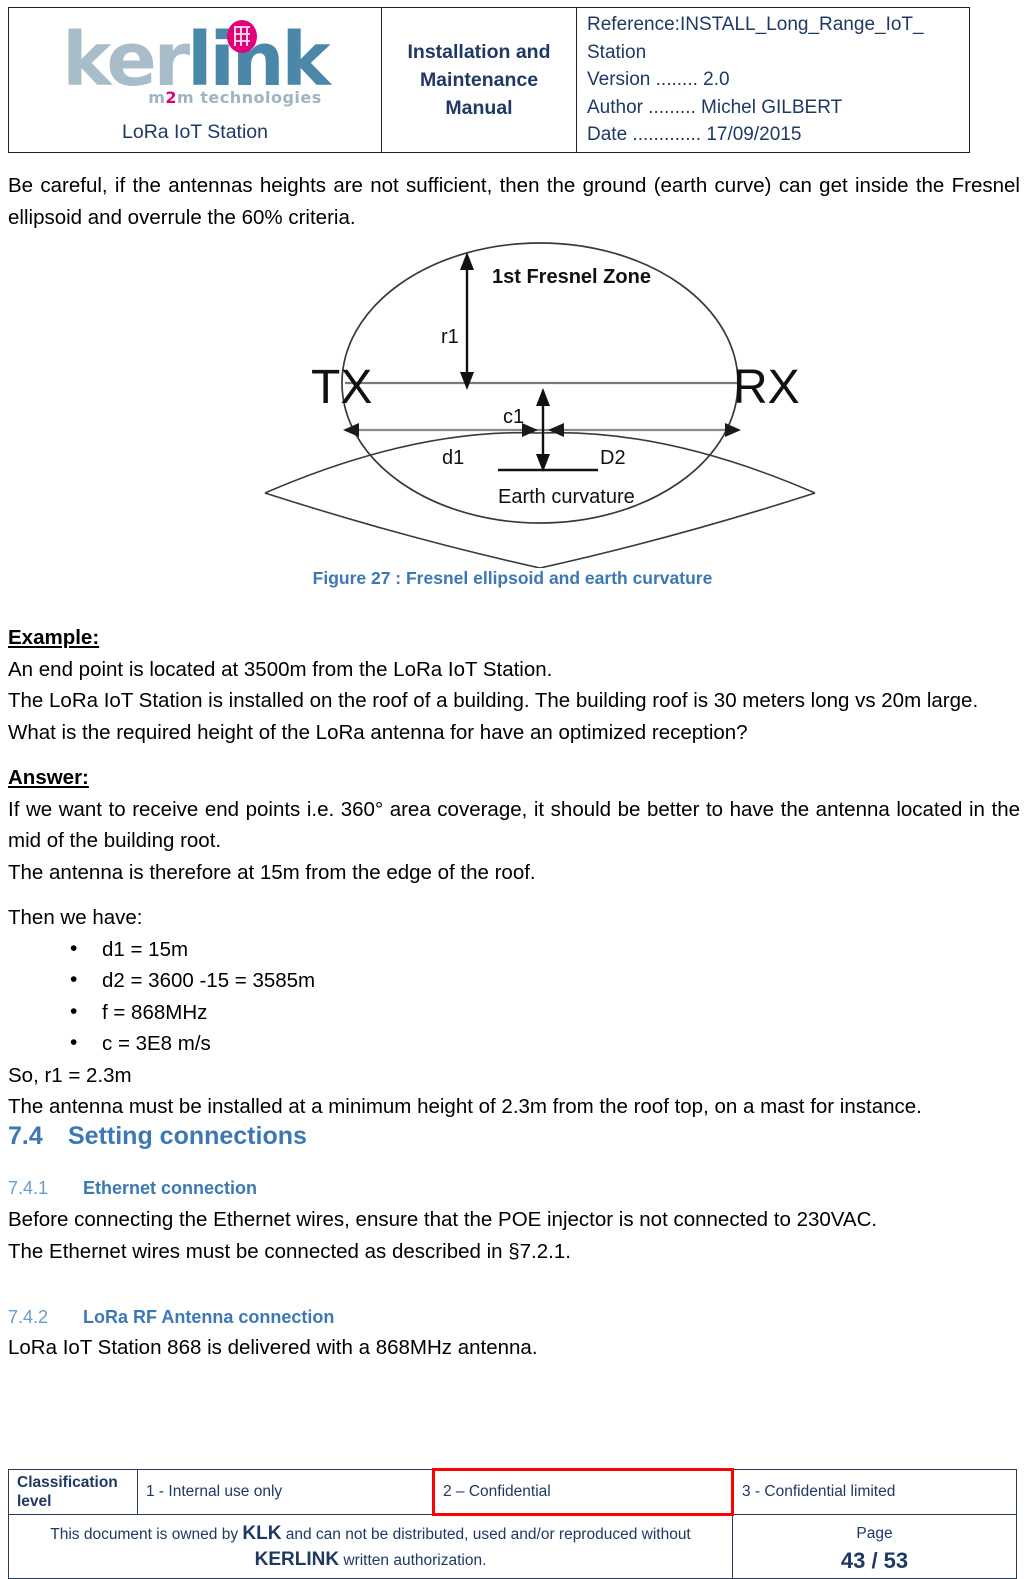 This screenshot has height=1579, width=1025. Describe the element at coordinates (195, 60) in the screenshot. I see `logo-wordmark: kerlink` at that location.